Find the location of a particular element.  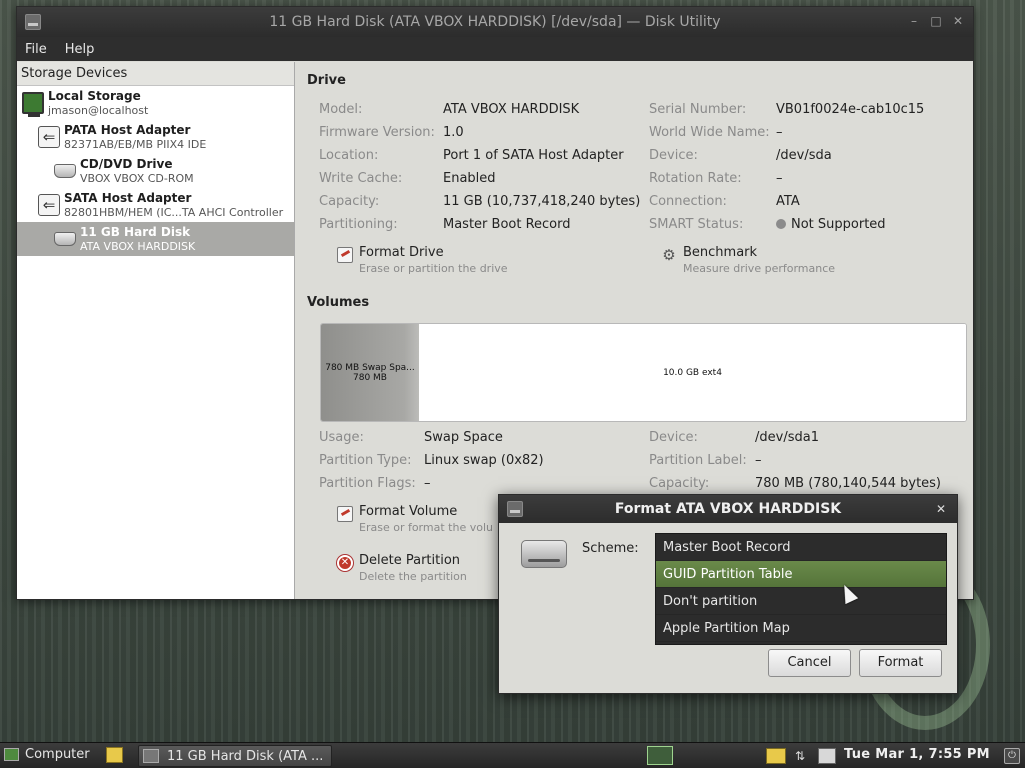

smart-status-value: Not Supported is located at coordinates (831, 224).